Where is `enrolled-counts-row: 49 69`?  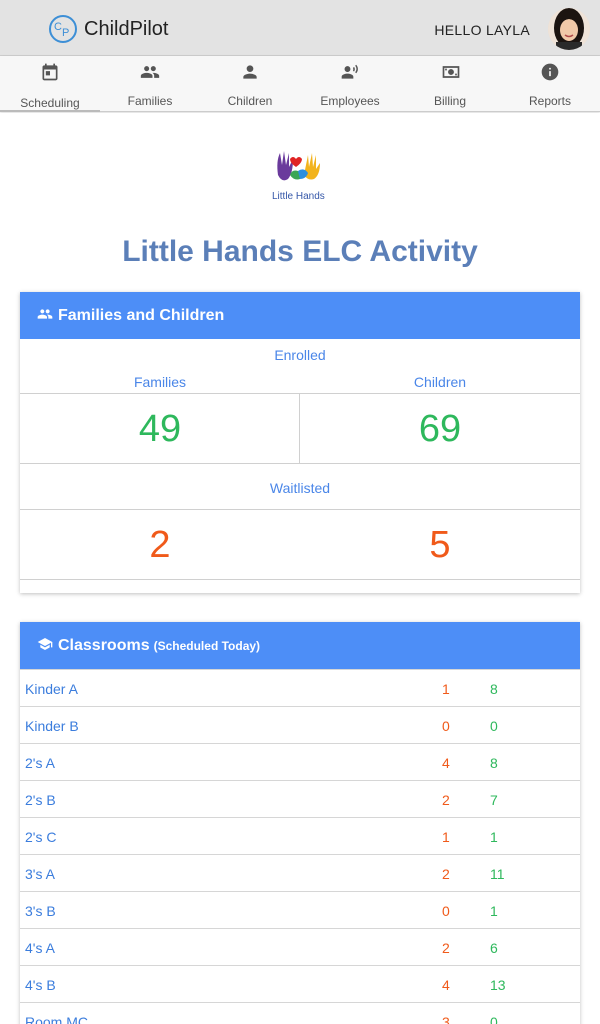 enrolled-counts-row: 49 69 is located at coordinates (300, 428).